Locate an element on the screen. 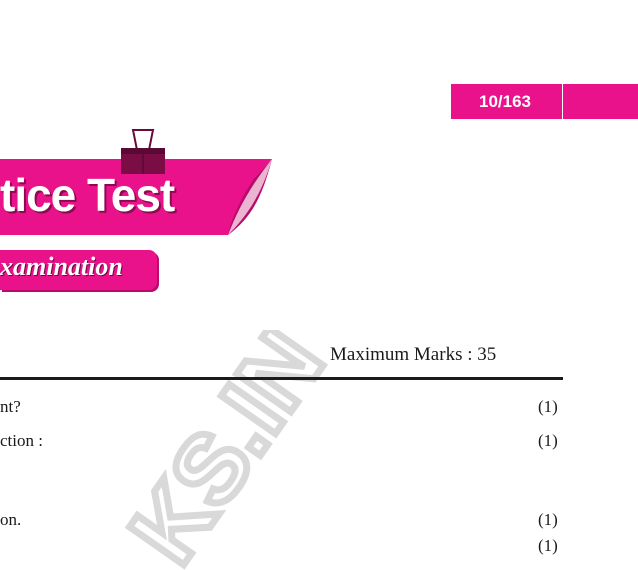 This screenshot has height=570, width=638. page-number-text: 10/163 is located at coordinates (505, 101).